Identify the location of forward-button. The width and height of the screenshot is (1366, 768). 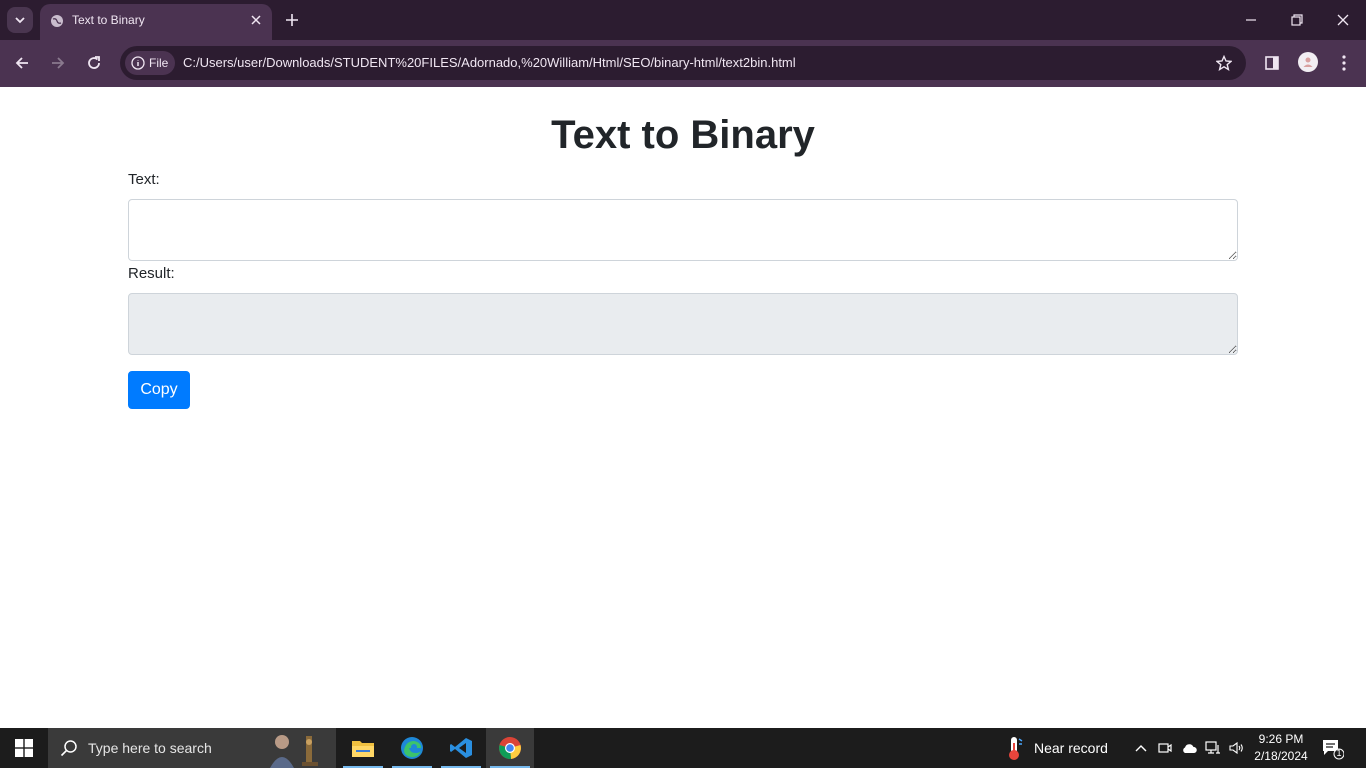
(58, 63).